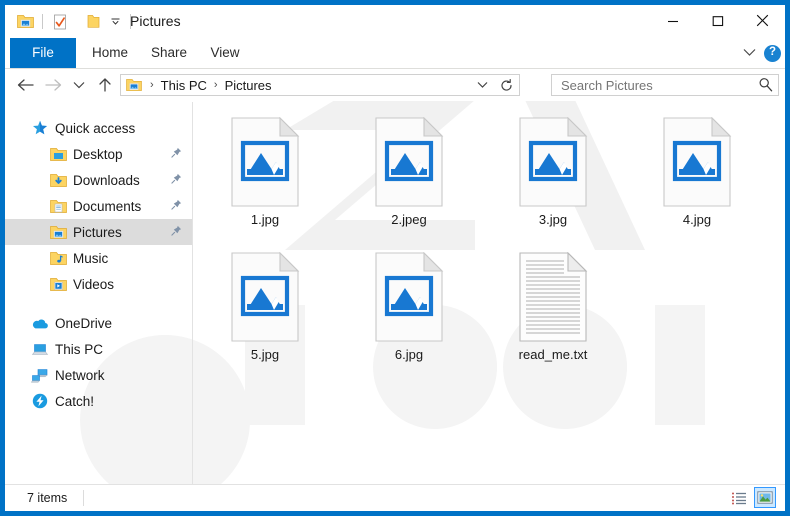  I want to click on sidebar-item-label: OneDrive, so click(84, 323).